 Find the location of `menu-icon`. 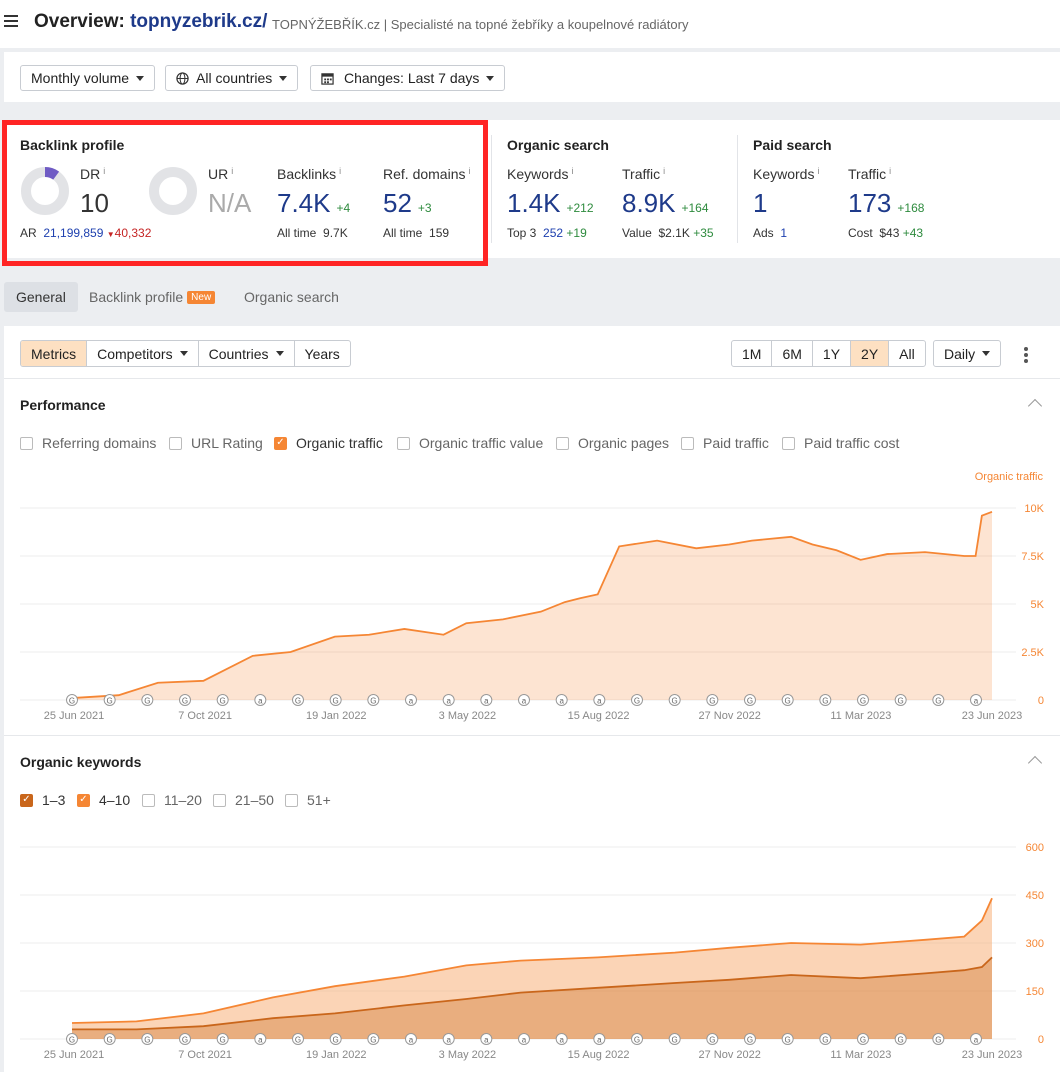

menu-icon is located at coordinates (11, 22).